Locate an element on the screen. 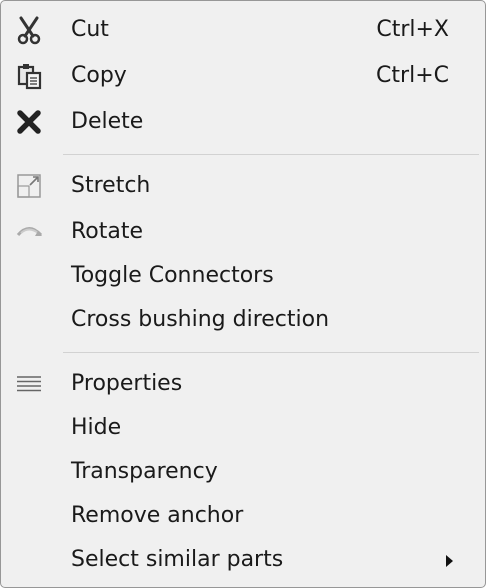 The width and height of the screenshot is (486, 588). menu-item-cross-bushing-direction: Cross bushing direction is located at coordinates (243, 320).